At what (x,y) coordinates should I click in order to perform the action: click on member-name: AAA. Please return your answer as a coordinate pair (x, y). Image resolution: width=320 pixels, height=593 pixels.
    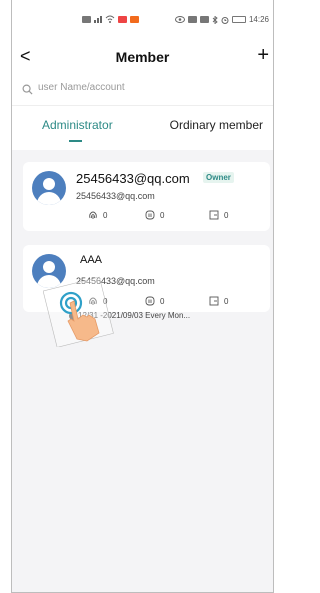
    Looking at the image, I should click on (91, 260).